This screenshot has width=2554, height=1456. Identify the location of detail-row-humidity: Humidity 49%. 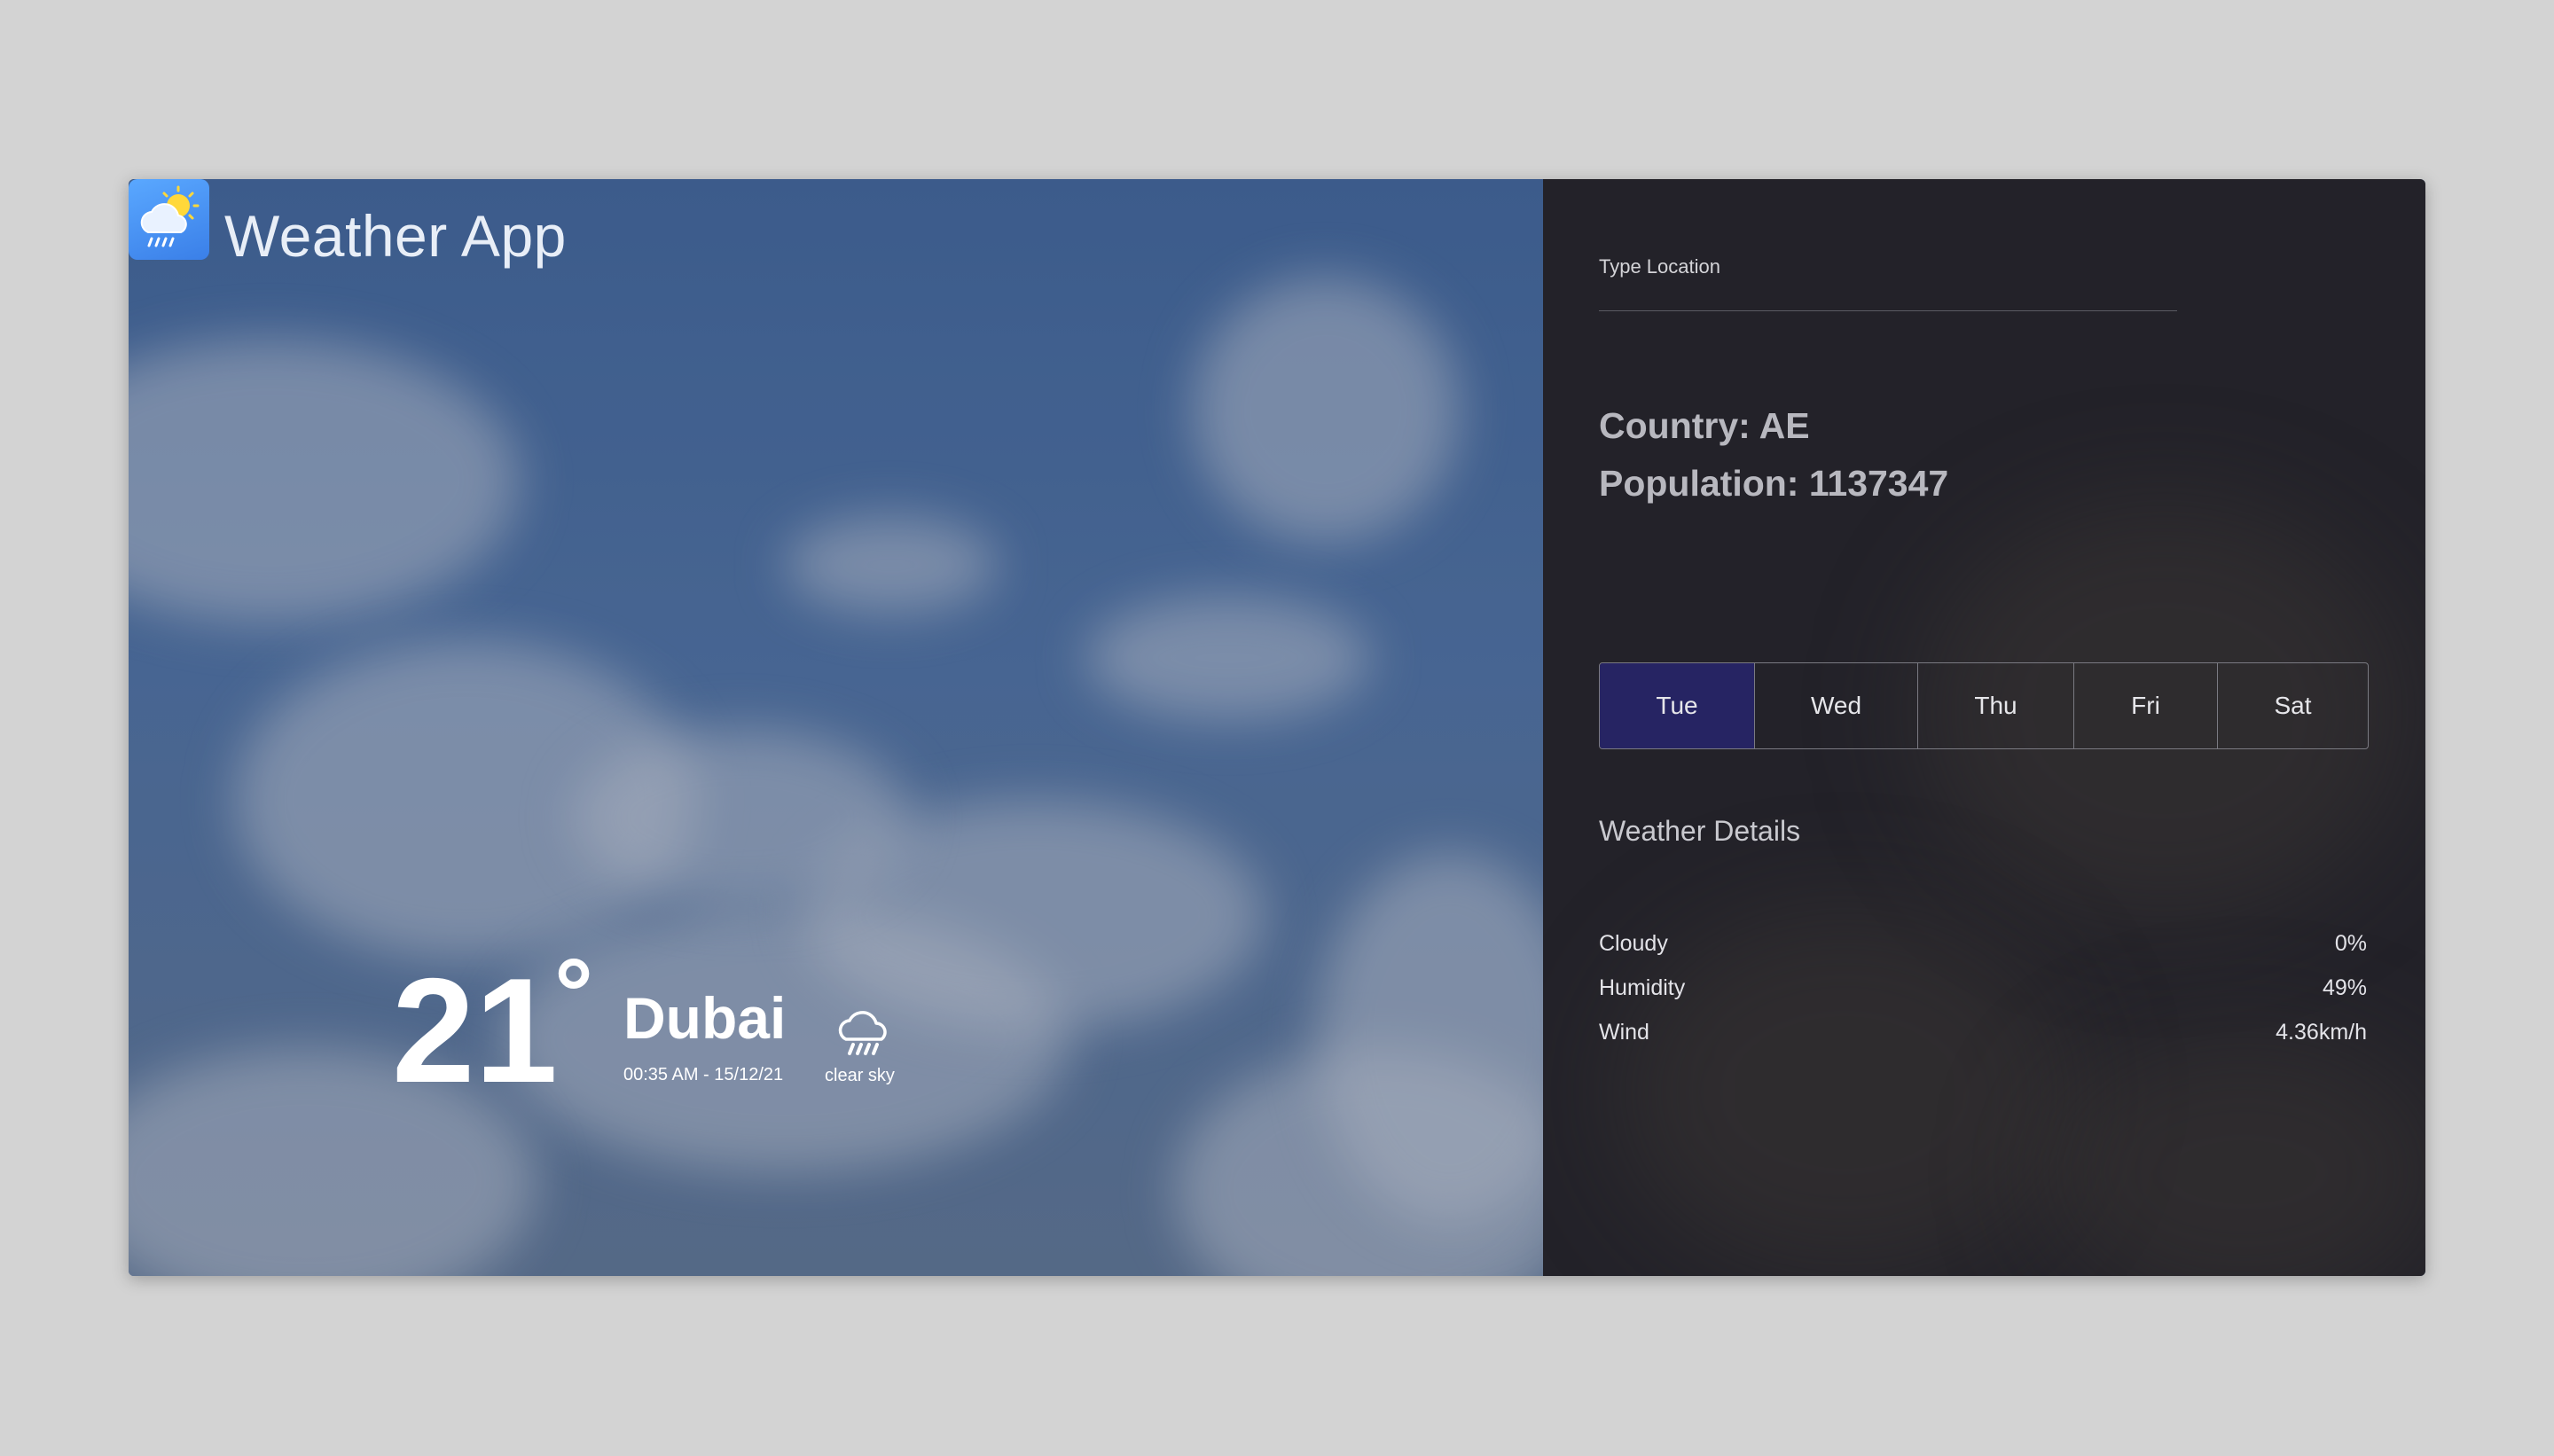
(1983, 989).